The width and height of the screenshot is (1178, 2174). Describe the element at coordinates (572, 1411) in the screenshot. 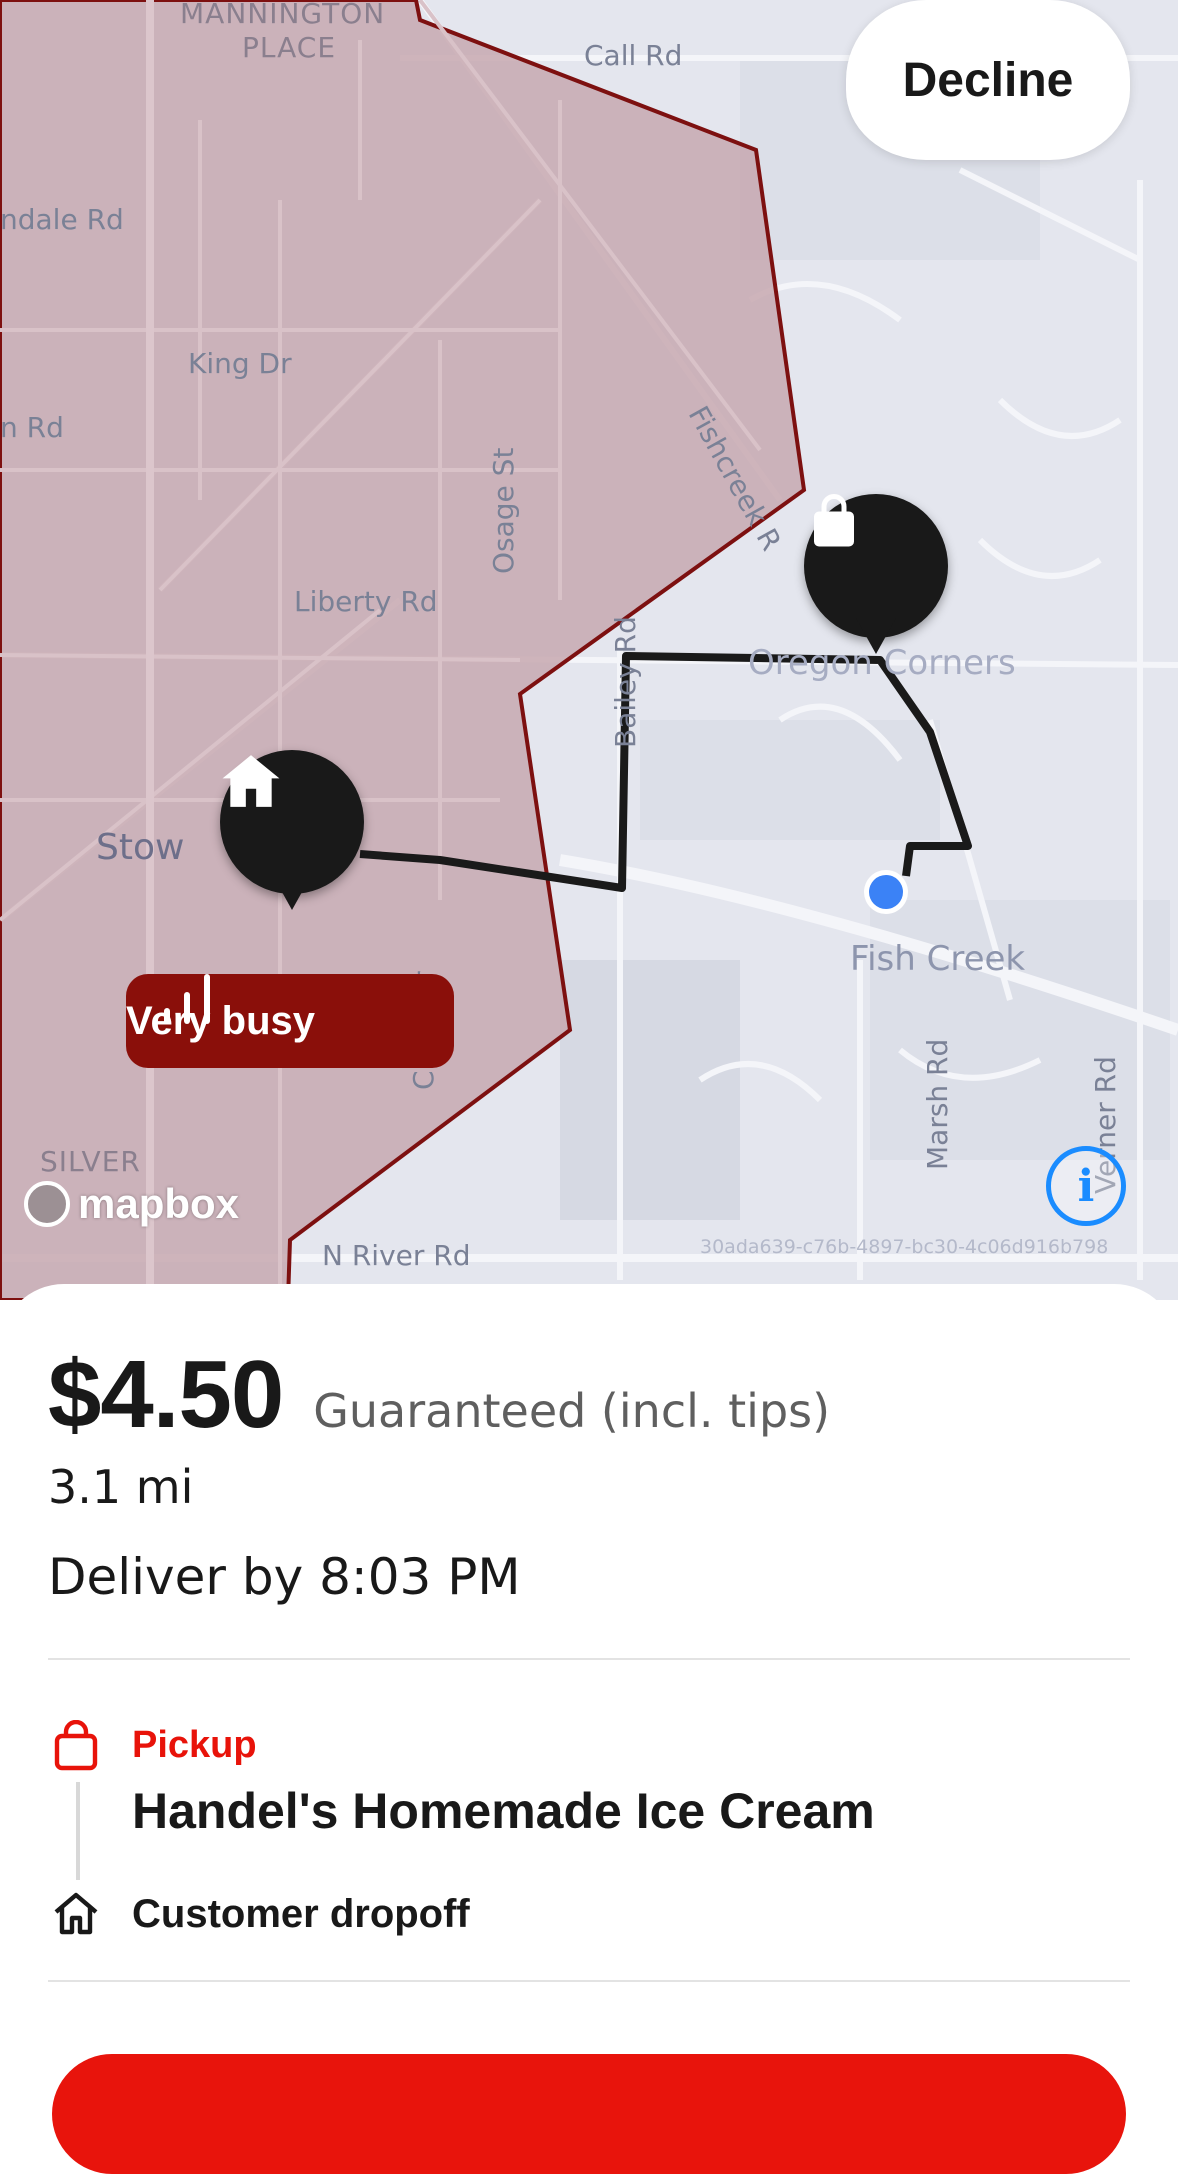

I see `price-note: Guaranteed (incl. tips)` at that location.